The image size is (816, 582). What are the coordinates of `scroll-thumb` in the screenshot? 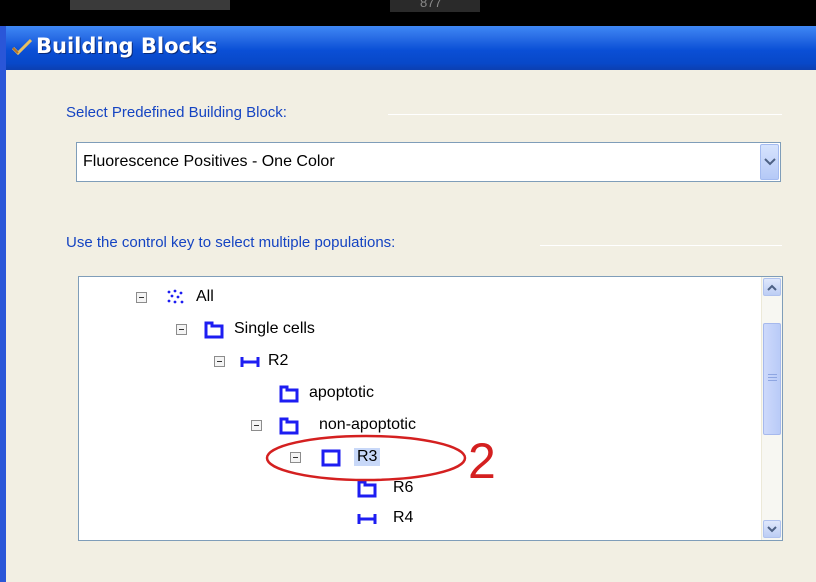 It's located at (772, 379).